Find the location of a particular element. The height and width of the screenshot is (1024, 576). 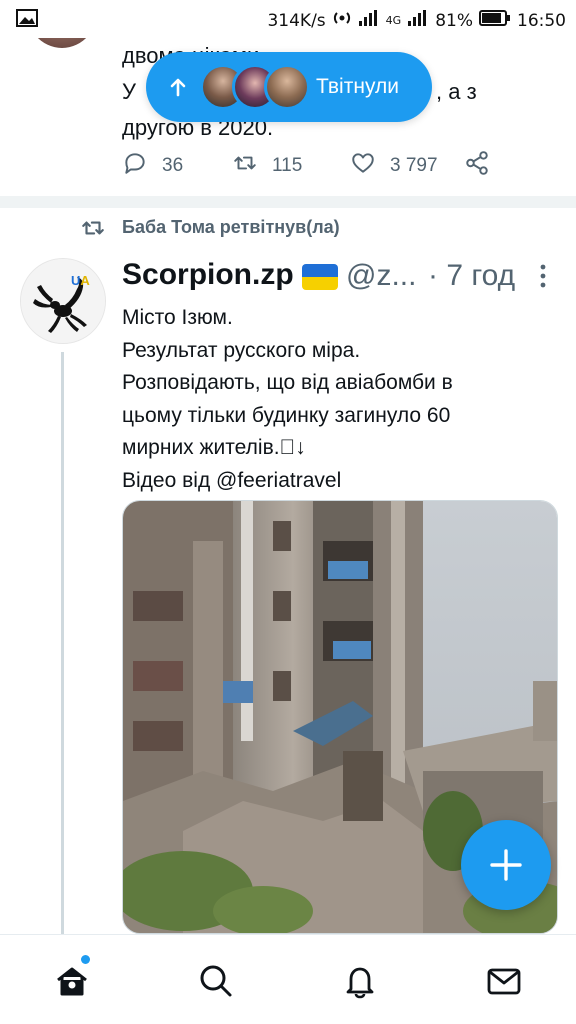

tweet-divider is located at coordinates (288, 202).